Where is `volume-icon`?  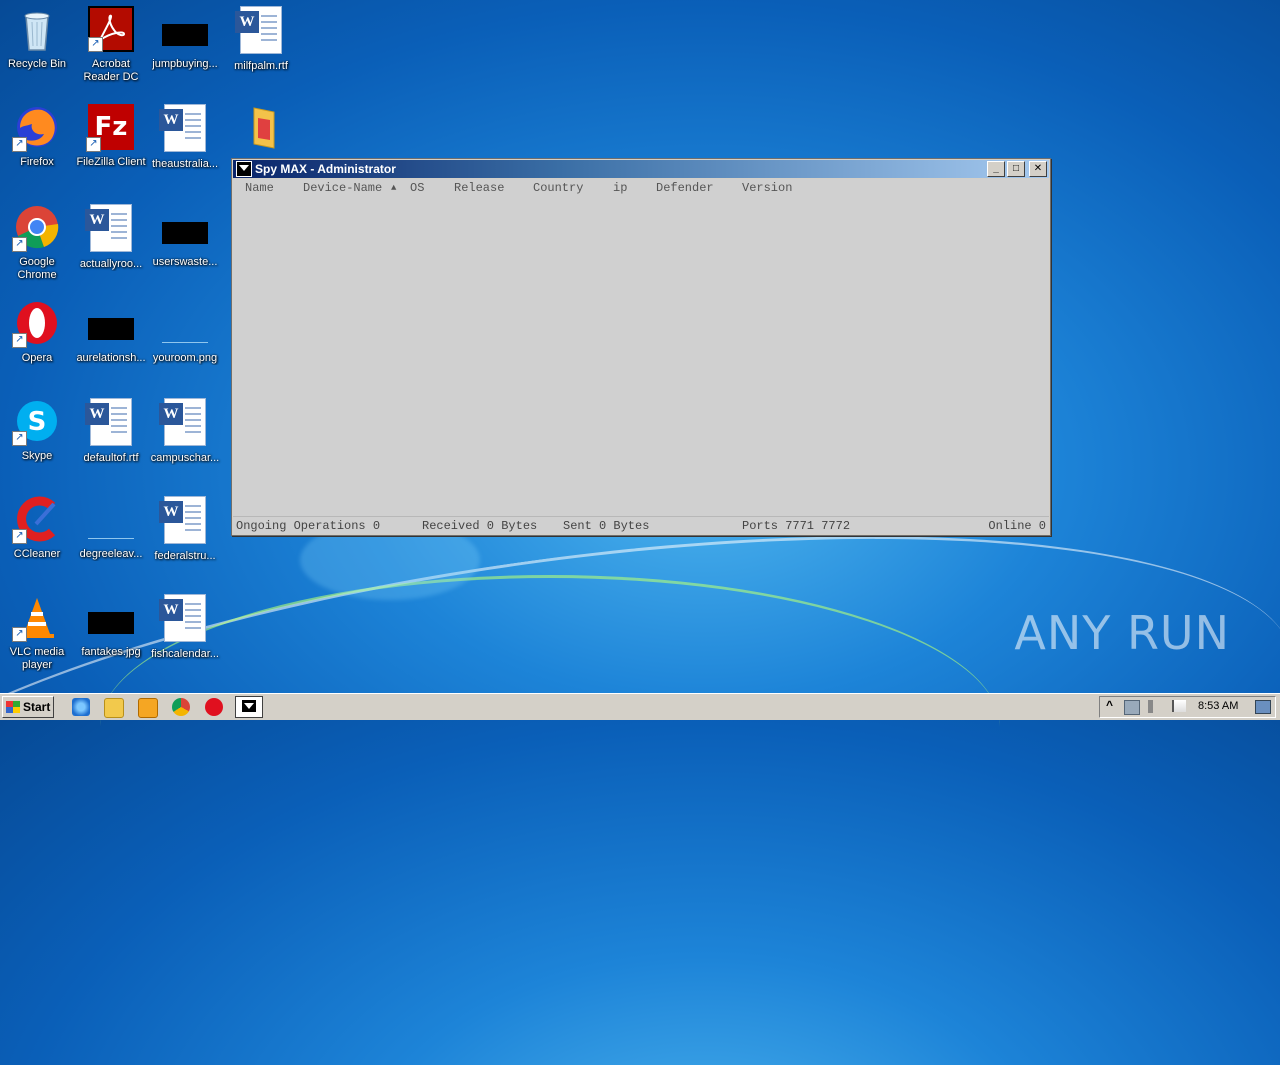 volume-icon is located at coordinates (1154, 706).